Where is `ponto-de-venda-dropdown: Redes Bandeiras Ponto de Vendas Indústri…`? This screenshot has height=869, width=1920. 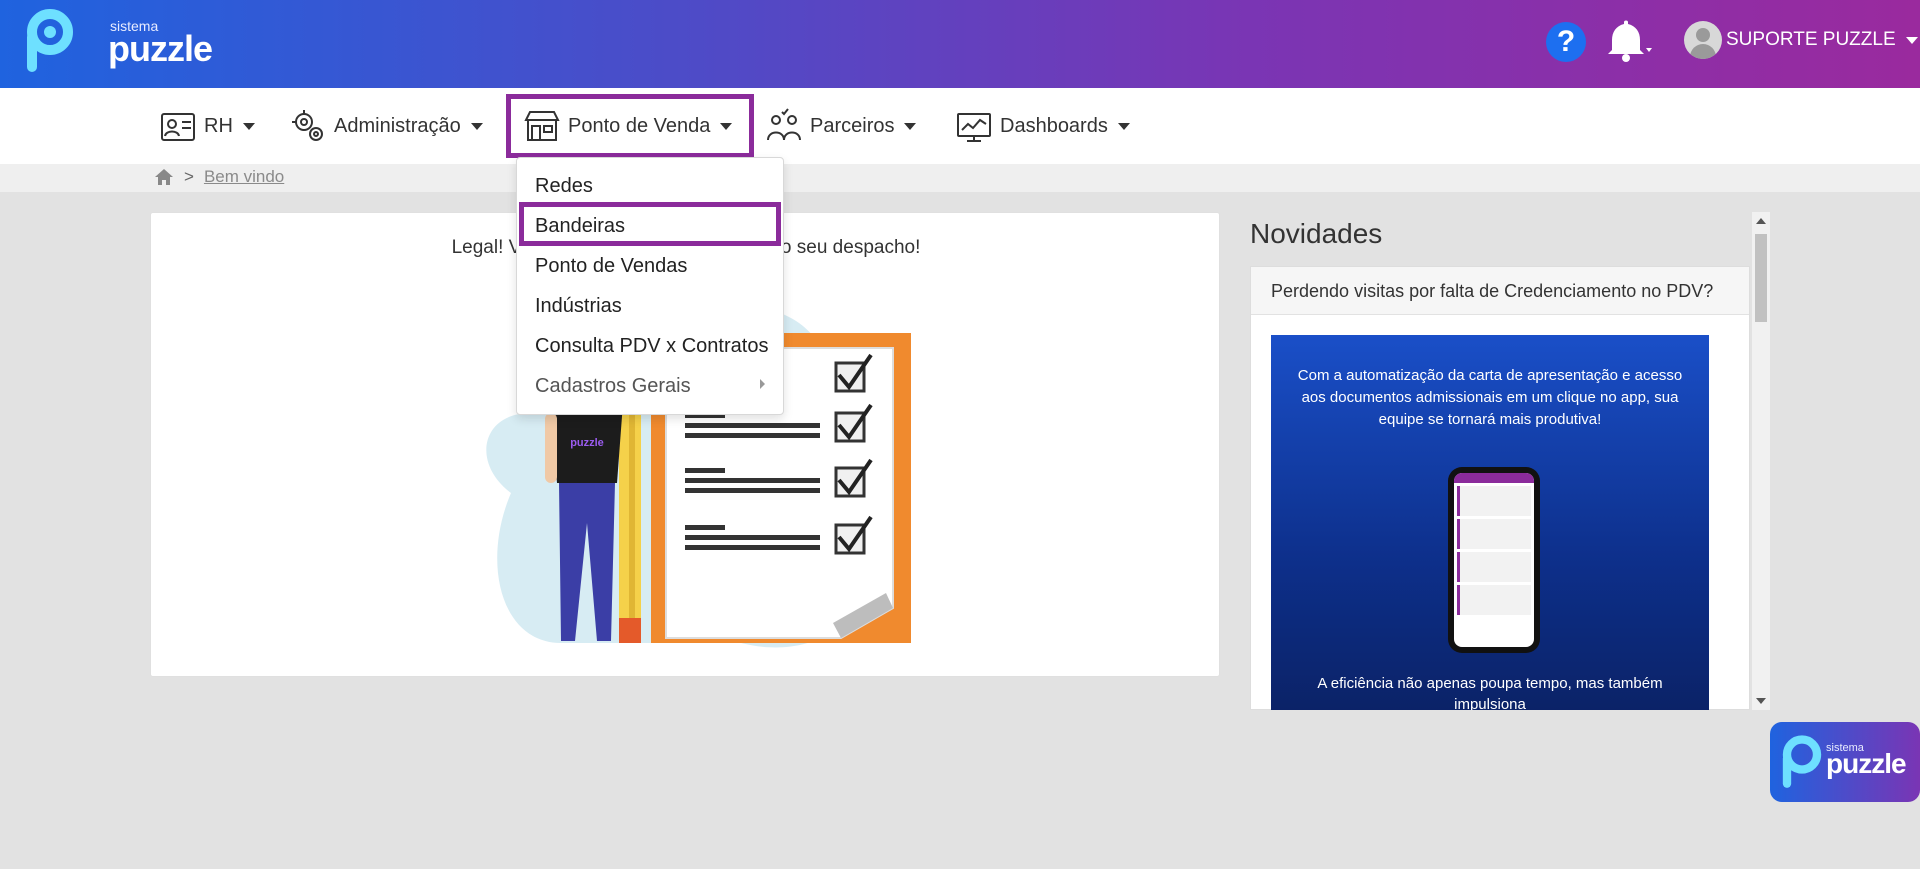
ponto-de-venda-dropdown: Redes Bandeiras Ponto de Vendas Indústri… is located at coordinates (650, 286).